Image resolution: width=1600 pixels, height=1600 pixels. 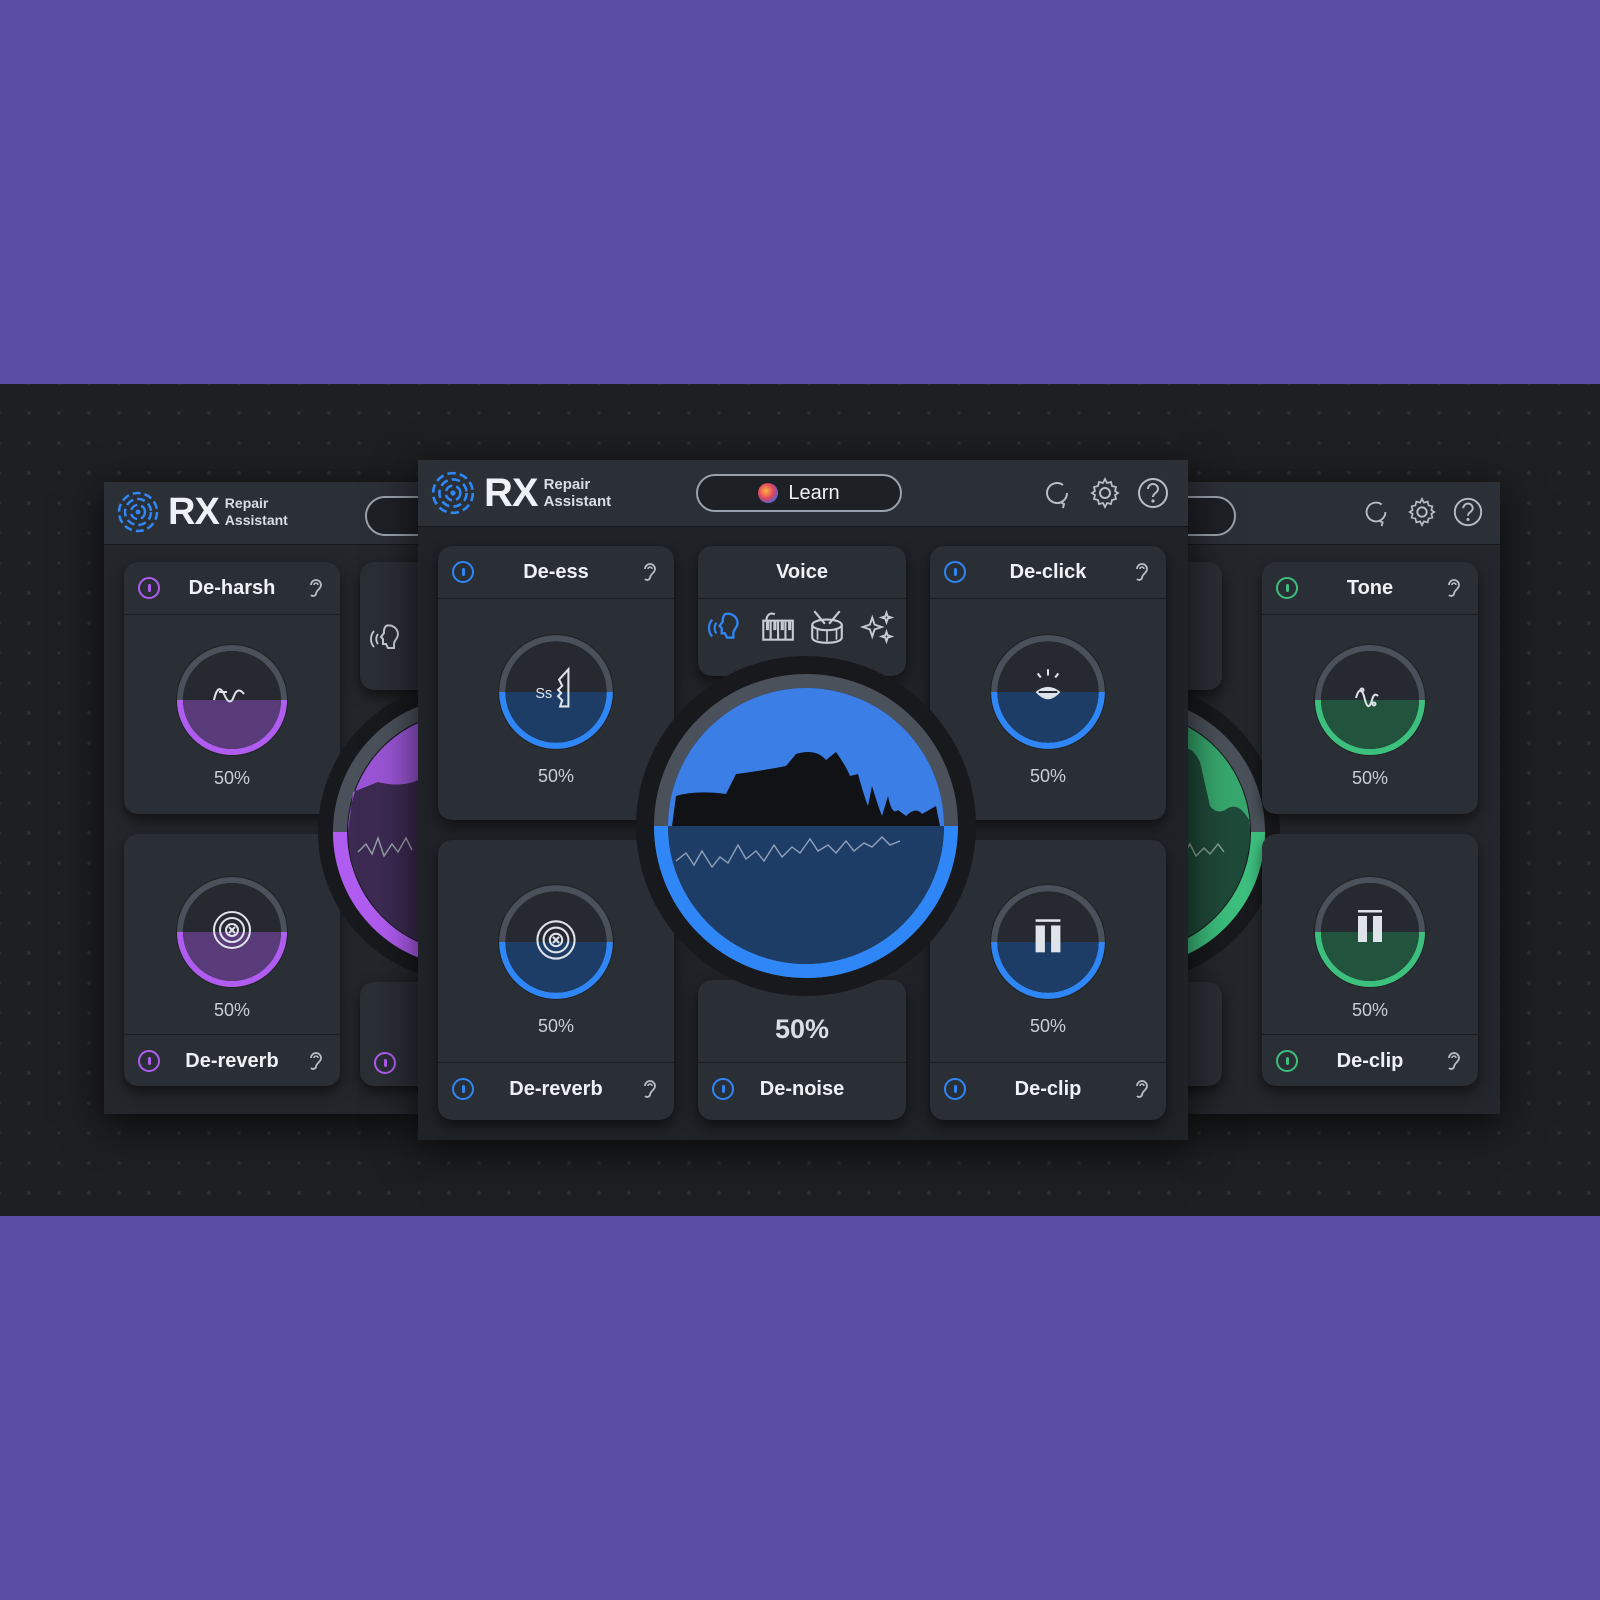 What do you see at coordinates (777, 627) in the screenshot?
I see `piano-icon` at bounding box center [777, 627].